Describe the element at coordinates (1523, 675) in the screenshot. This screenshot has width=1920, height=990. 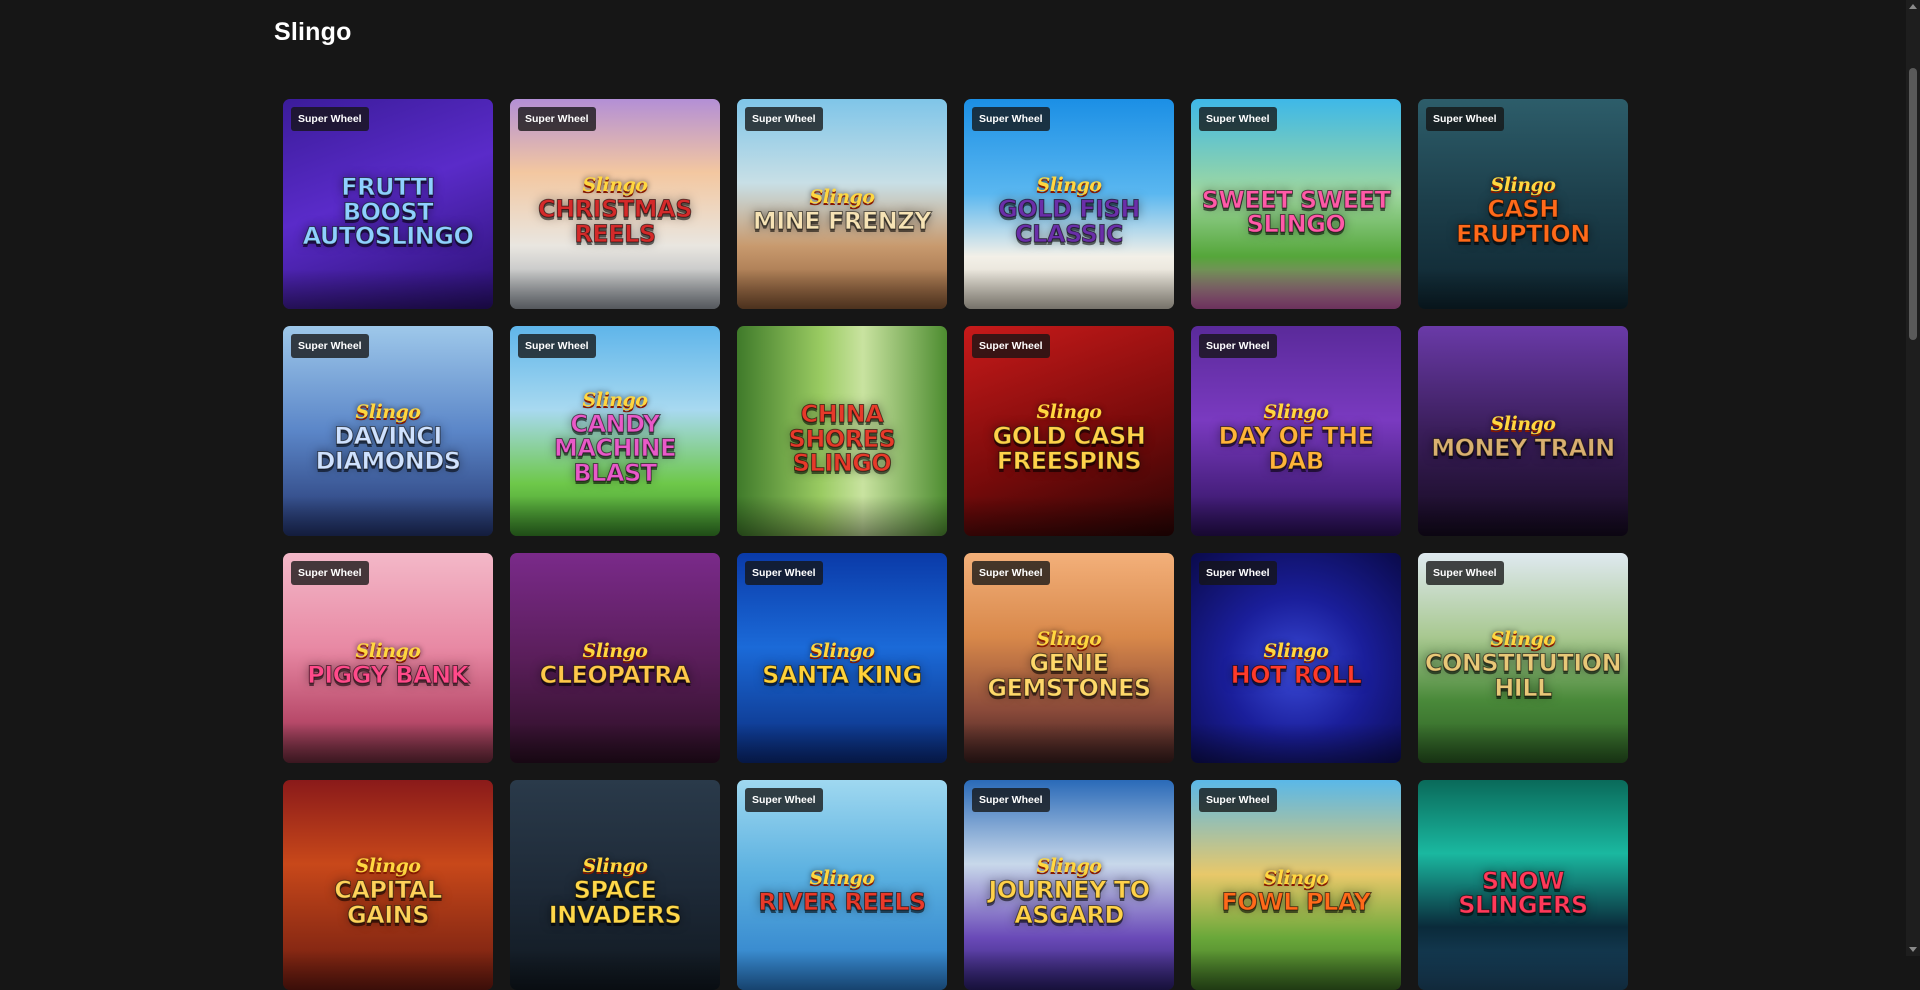
I see `game-title: Constitution Hill` at that location.